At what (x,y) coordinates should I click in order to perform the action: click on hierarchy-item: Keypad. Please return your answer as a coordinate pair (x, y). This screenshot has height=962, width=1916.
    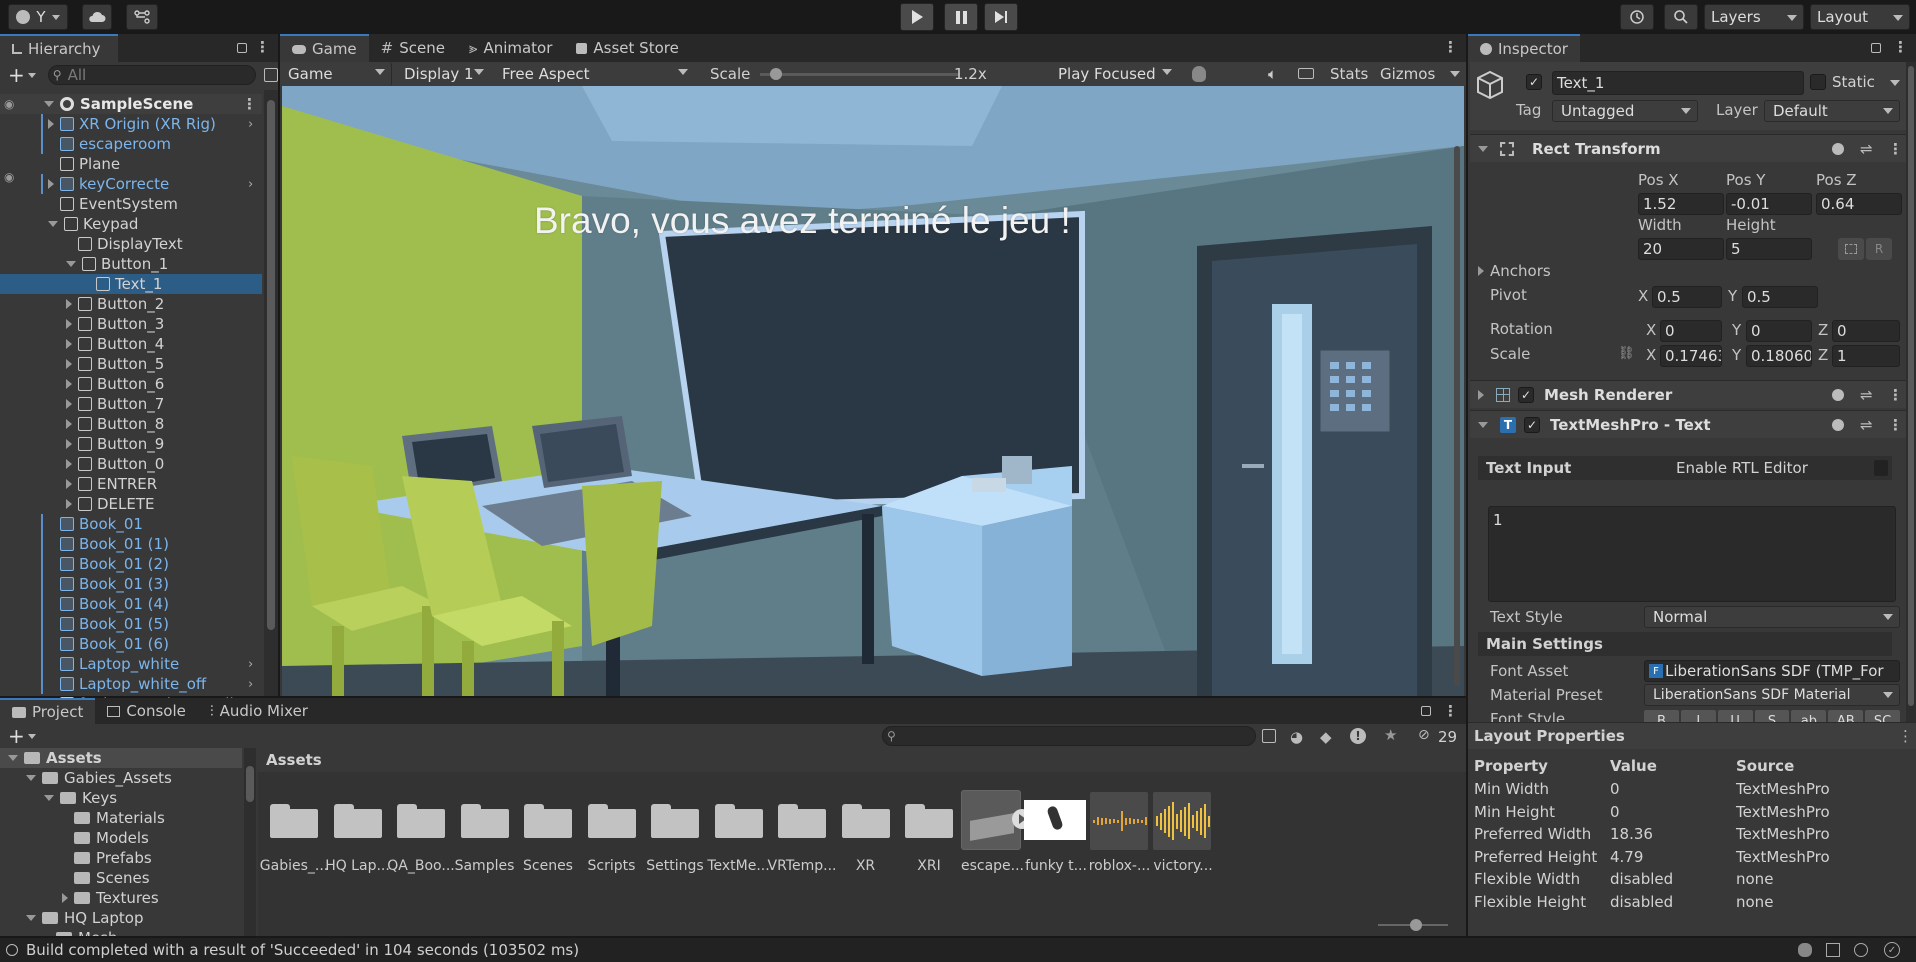
    Looking at the image, I should click on (131, 224).